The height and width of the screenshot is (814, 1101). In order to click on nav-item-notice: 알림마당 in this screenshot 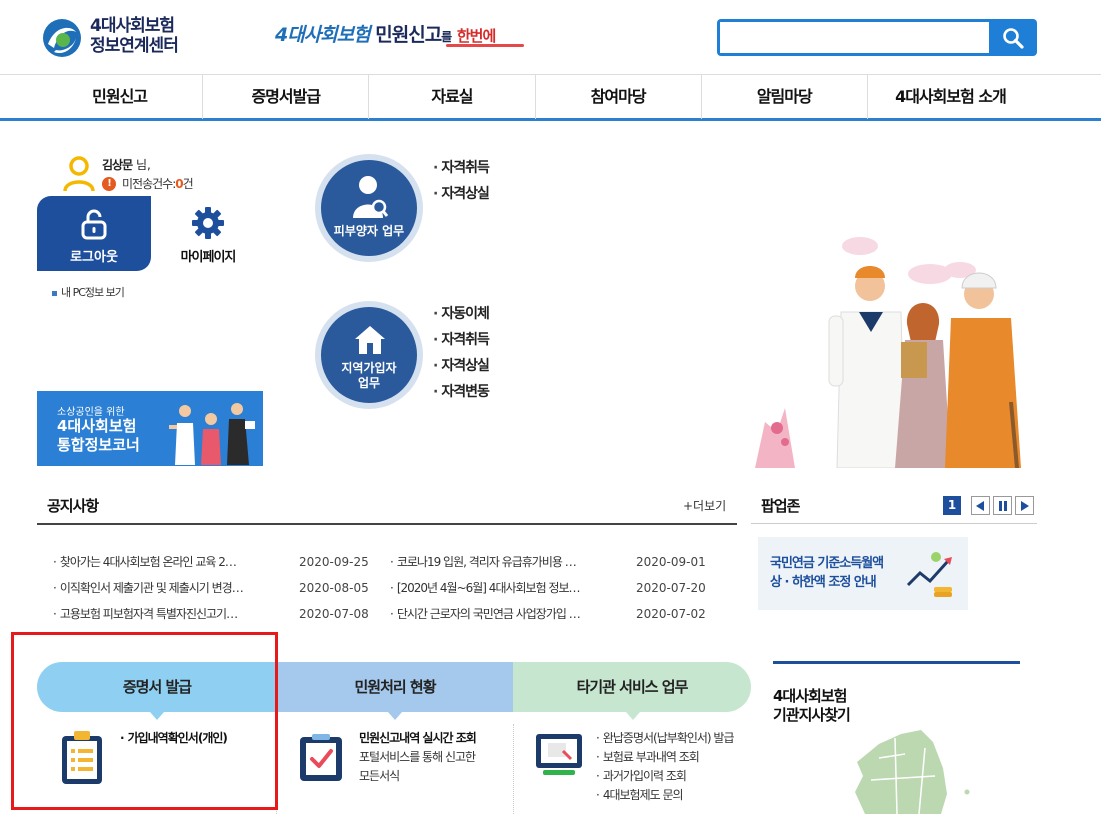, I will do `click(785, 97)`.